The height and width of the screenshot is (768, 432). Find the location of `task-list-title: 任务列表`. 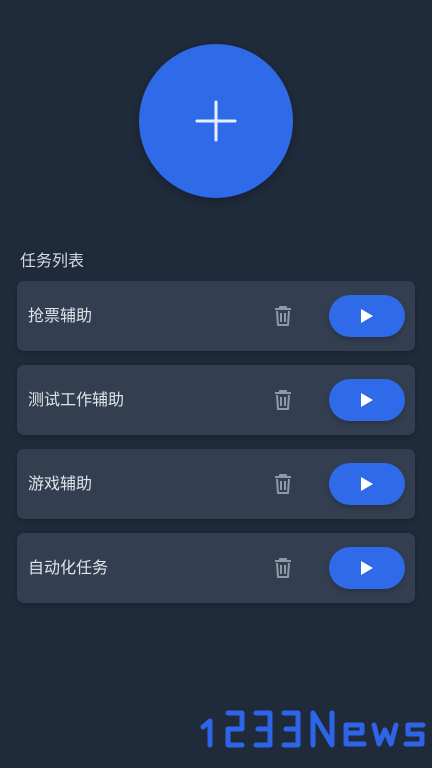

task-list-title: 任务列表 is located at coordinates (52, 260).